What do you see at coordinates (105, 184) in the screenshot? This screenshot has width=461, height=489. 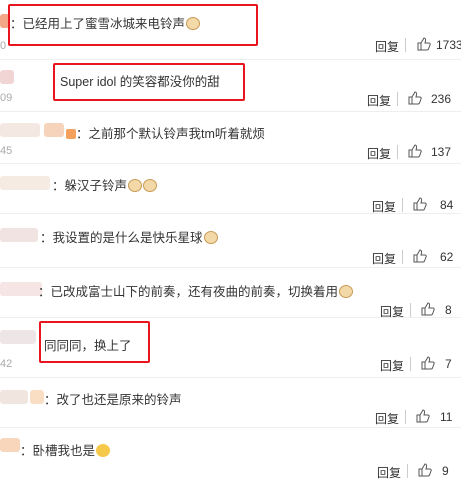 I see `comment-text: ：躲汉子铃声` at bounding box center [105, 184].